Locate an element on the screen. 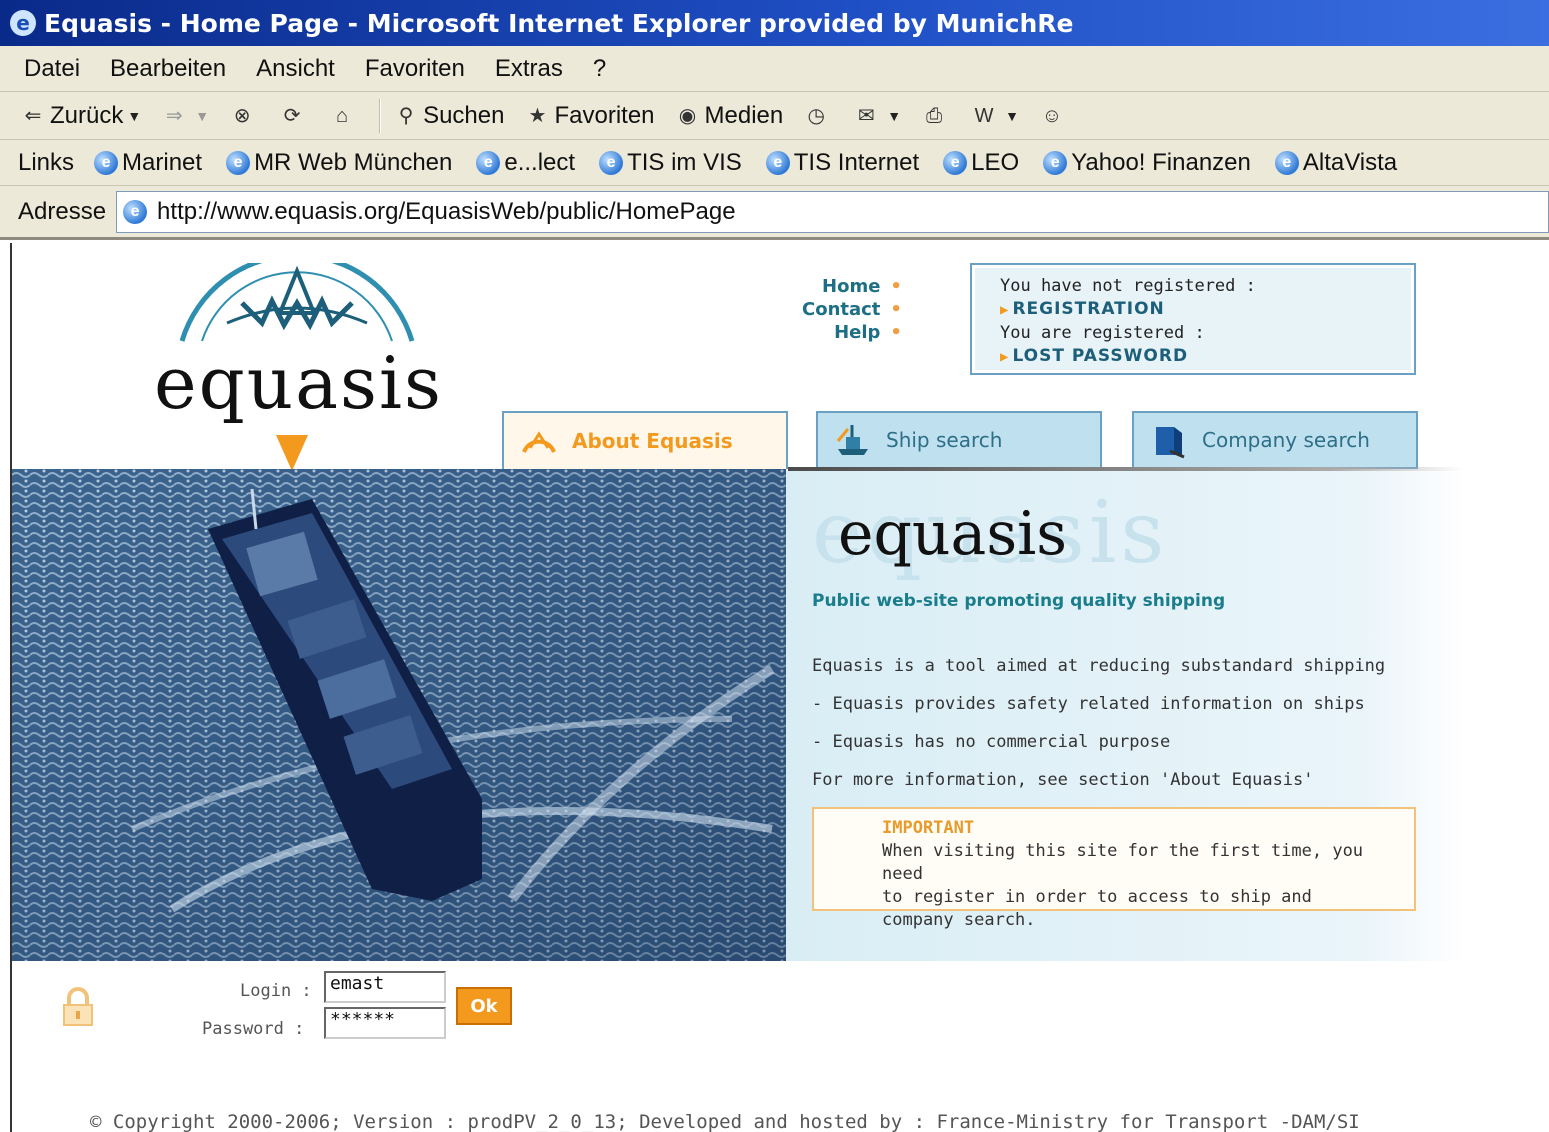  back-arrow-icon: ⇐ is located at coordinates (33, 115).